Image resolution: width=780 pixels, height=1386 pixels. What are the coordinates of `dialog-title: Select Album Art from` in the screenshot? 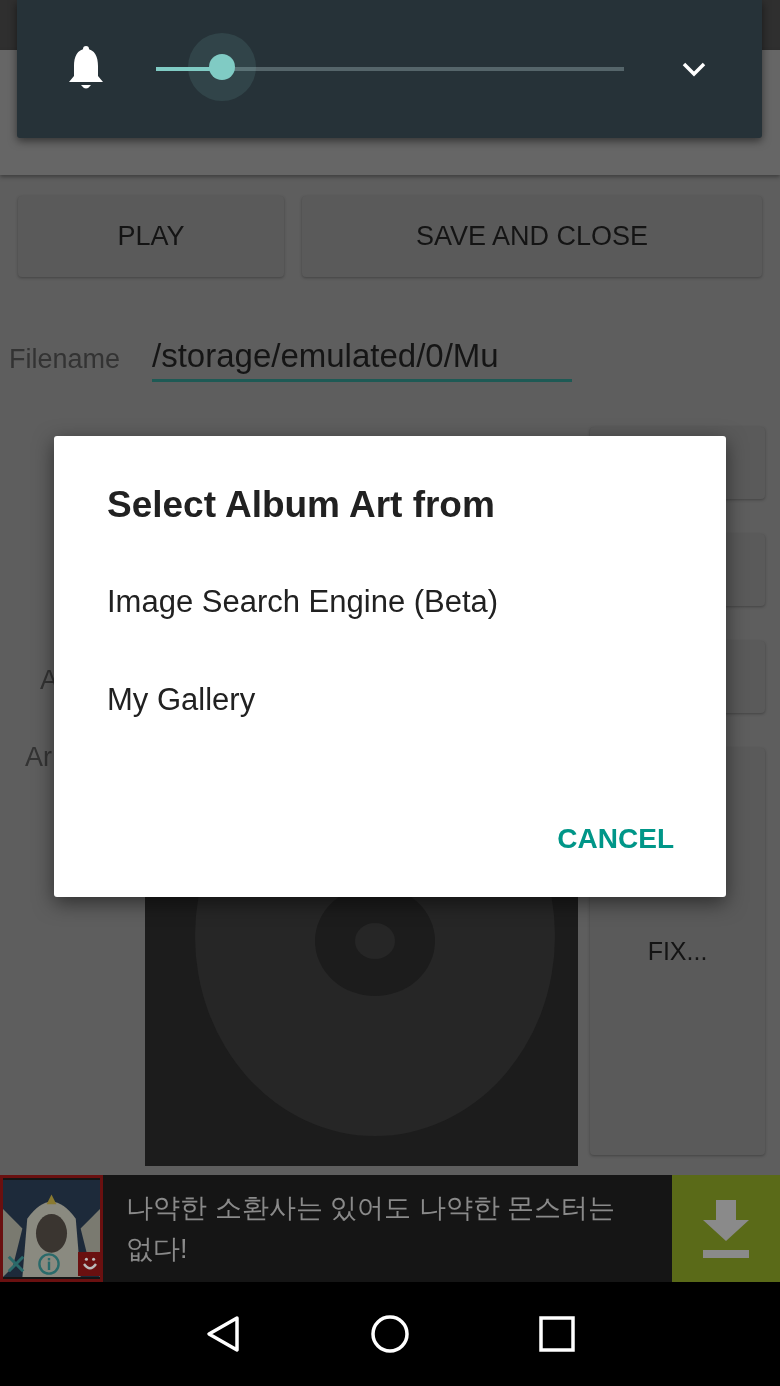 It's located at (301, 505).